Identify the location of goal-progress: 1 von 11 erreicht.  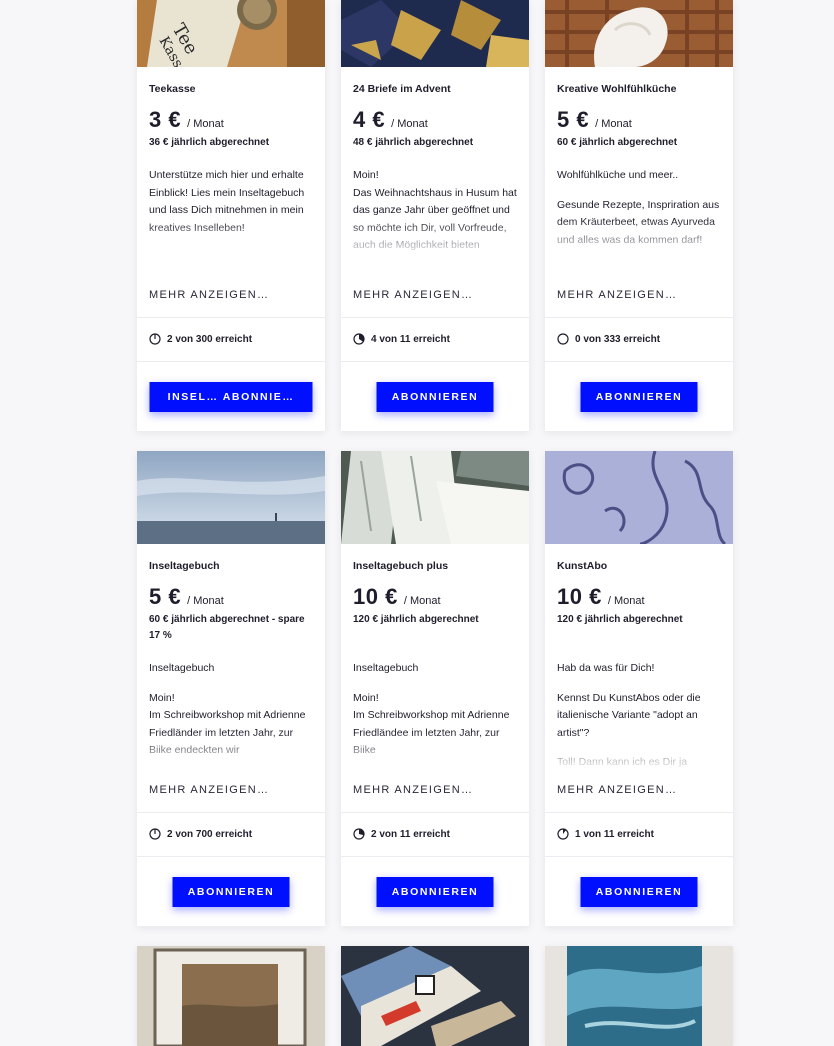
(605, 834).